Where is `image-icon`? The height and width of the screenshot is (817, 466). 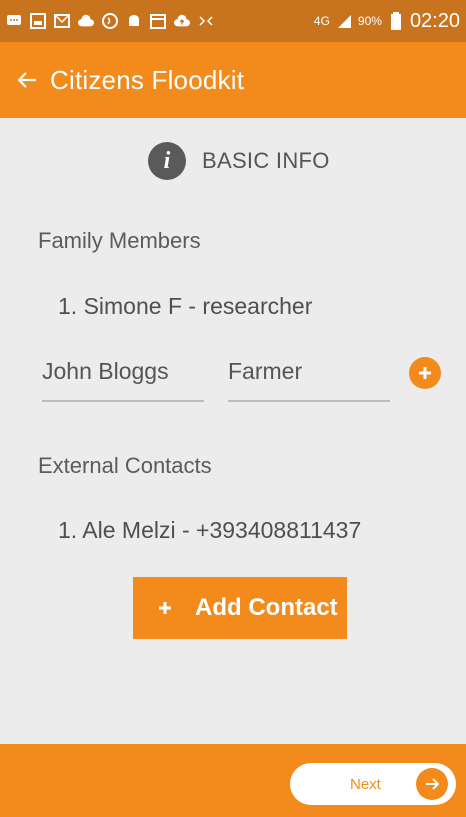
image-icon is located at coordinates (38, 21).